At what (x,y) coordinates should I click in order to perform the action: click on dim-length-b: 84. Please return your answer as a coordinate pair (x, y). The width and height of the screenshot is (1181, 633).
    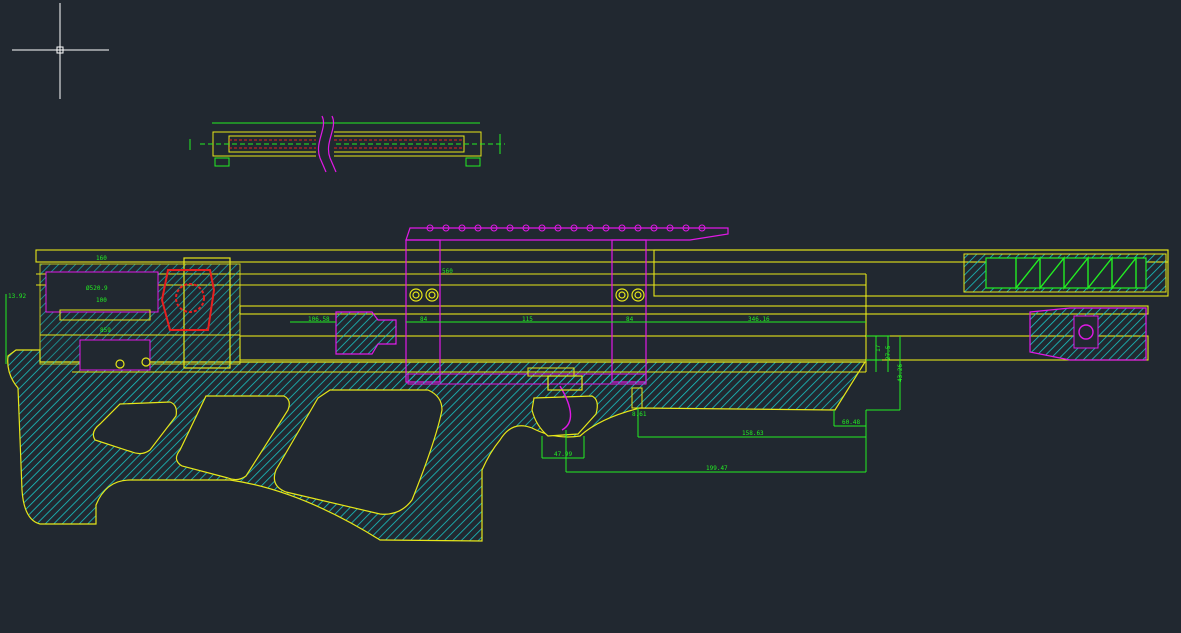
    Looking at the image, I should click on (424, 319).